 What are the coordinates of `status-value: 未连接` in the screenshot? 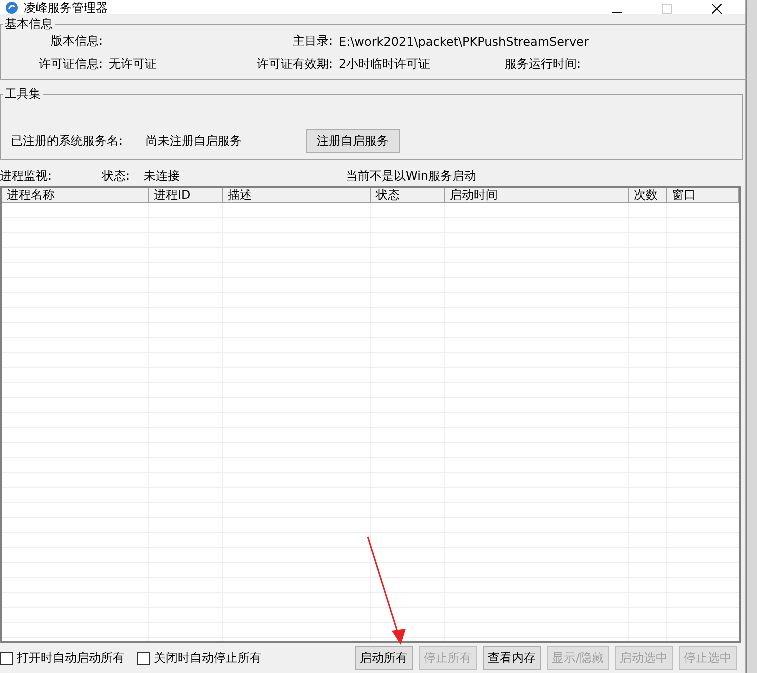 It's located at (162, 176).